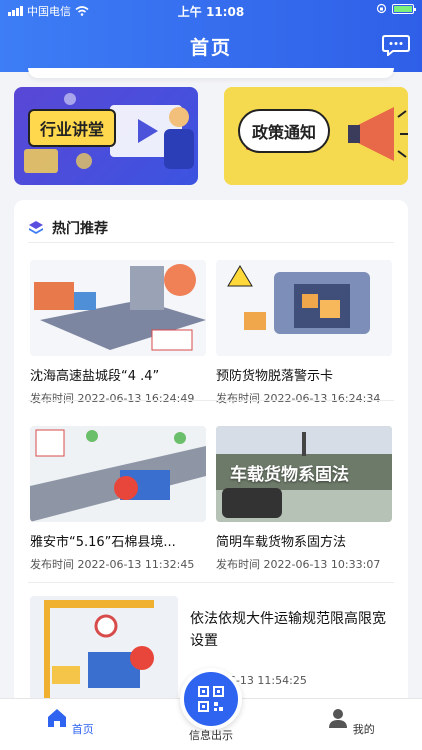  What do you see at coordinates (36, 227) in the screenshot?
I see `layers-icon` at bounding box center [36, 227].